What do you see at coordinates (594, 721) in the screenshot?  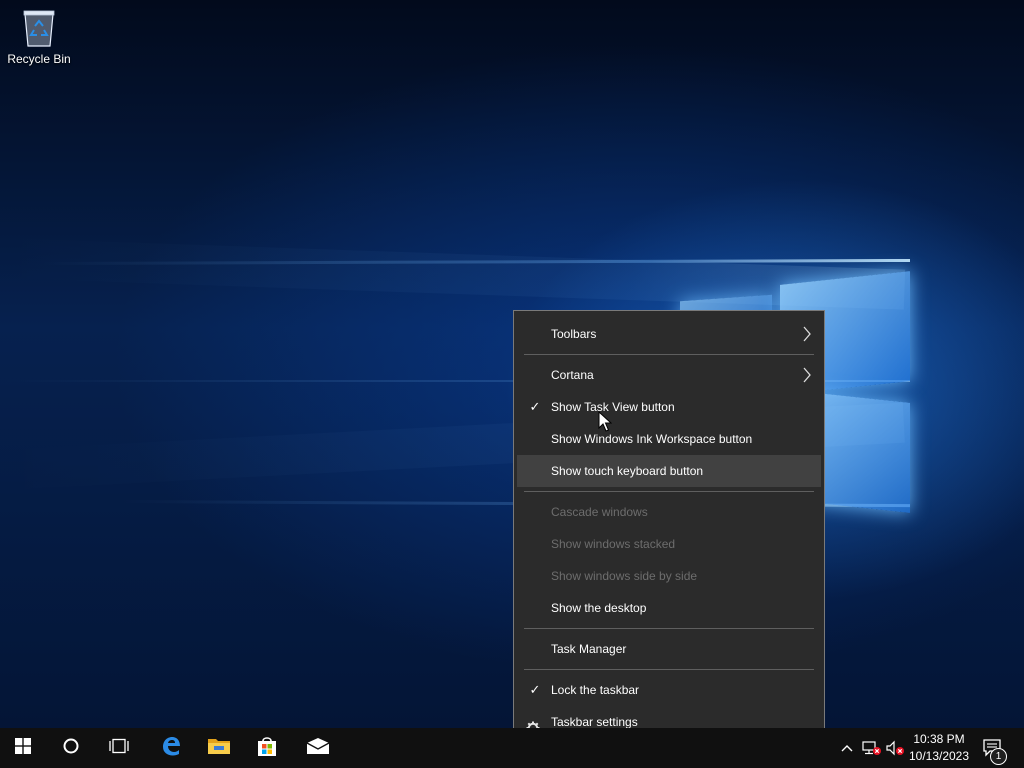 I see `menu-item-label: Taskbar settings` at bounding box center [594, 721].